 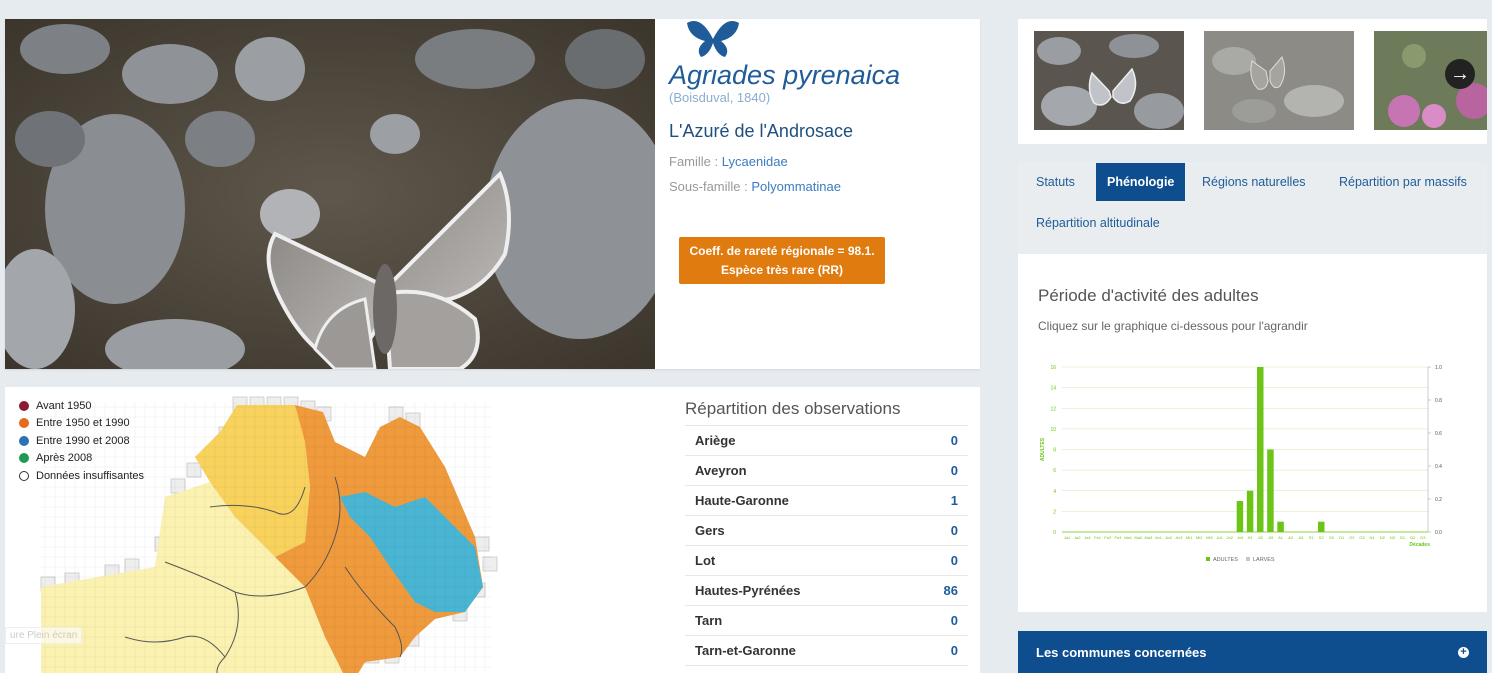 I want to click on x-axis-label: Décades, so click(x=1419, y=545).